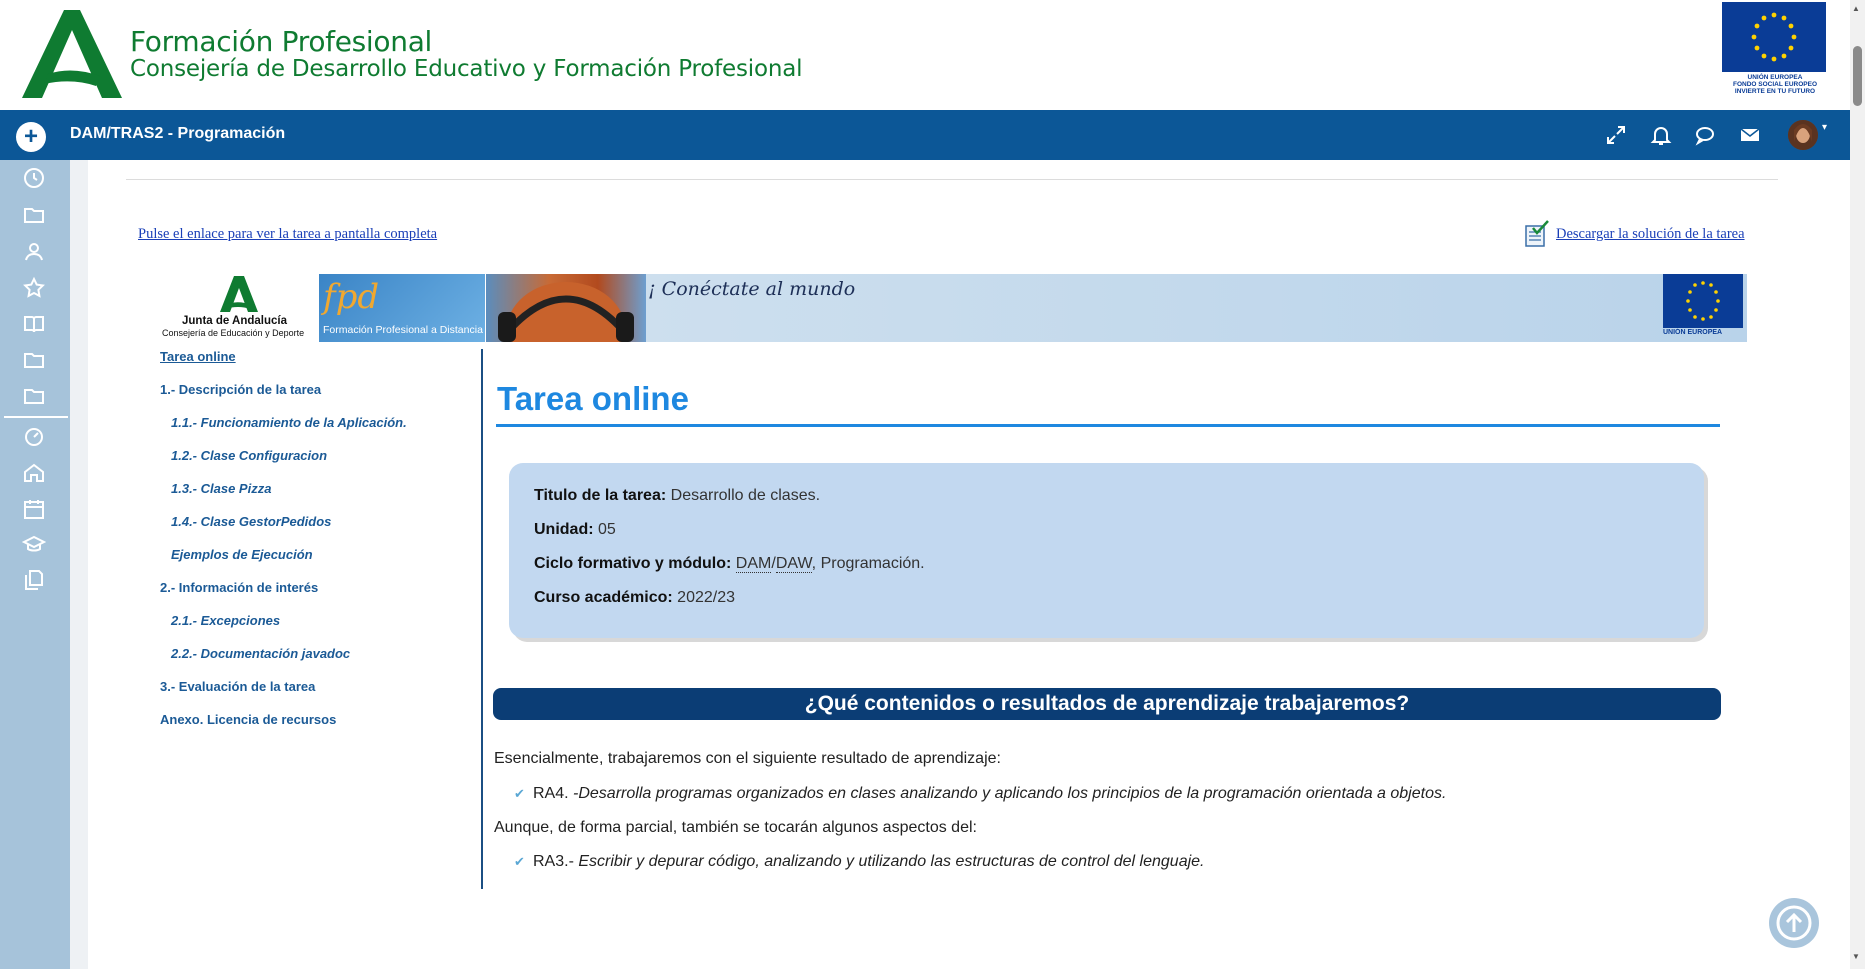 The image size is (1865, 969). I want to click on toc-item: 2.2.- Documentación javadoc, so click(260, 653).